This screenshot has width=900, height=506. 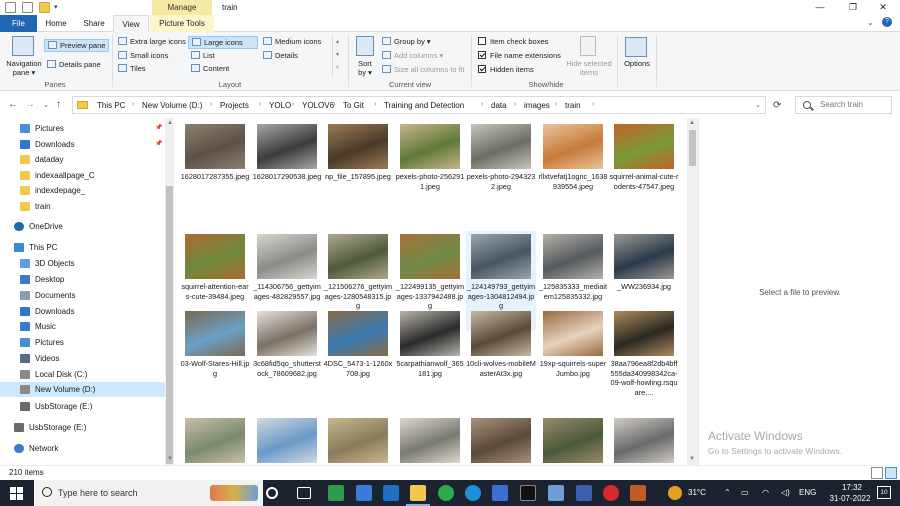 I want to click on hide-selected-items-button: Hide selected items, so click(x=589, y=68).